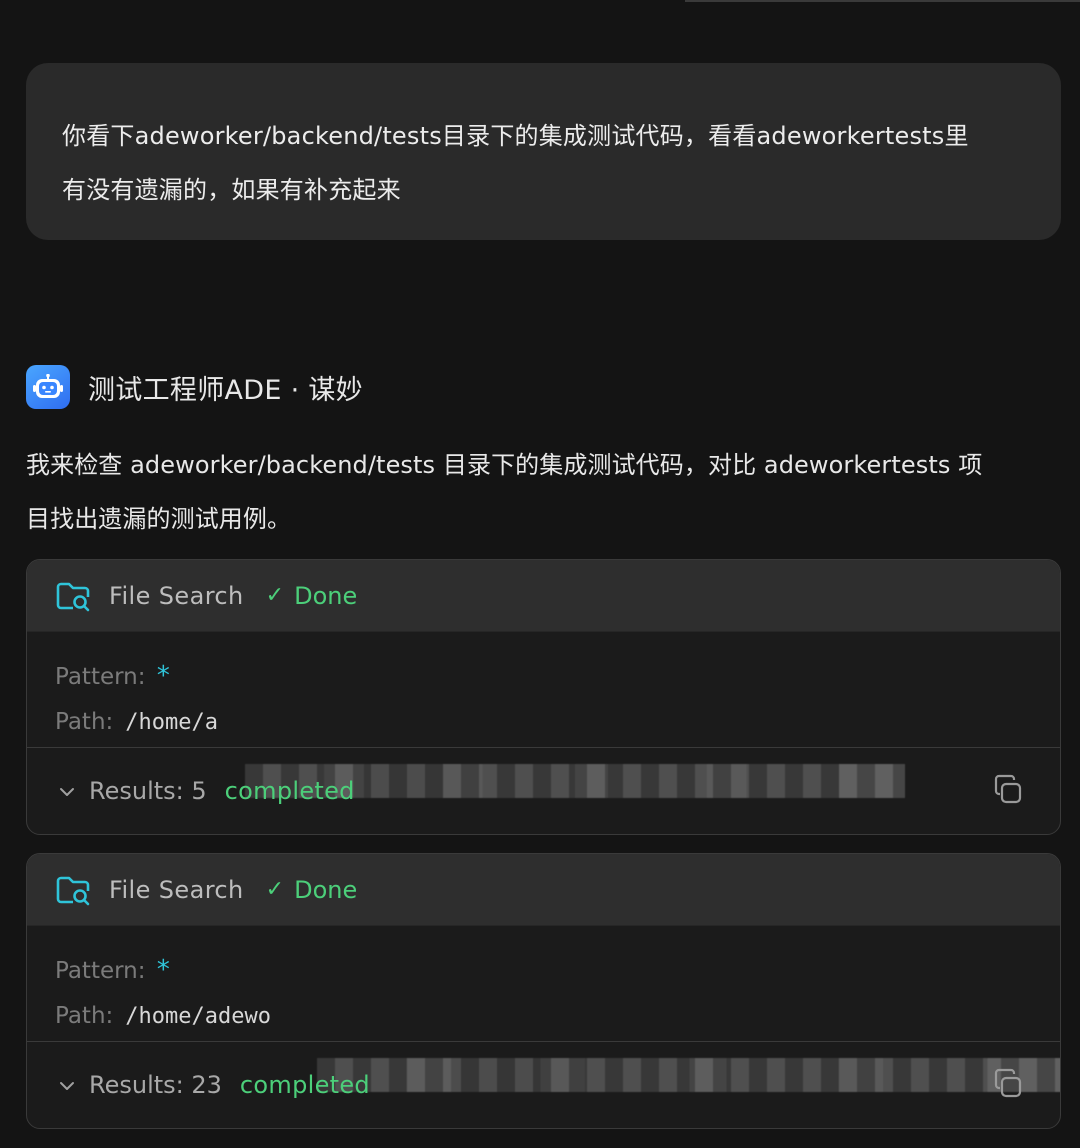  I want to click on agent-name: 测试工程师ADE · 谋妙, so click(225, 390).